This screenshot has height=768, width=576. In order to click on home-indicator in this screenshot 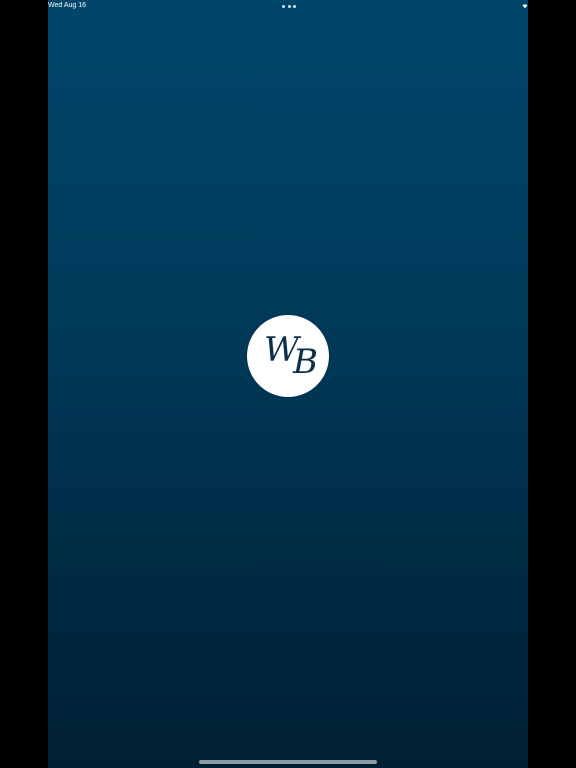, I will do `click(288, 762)`.